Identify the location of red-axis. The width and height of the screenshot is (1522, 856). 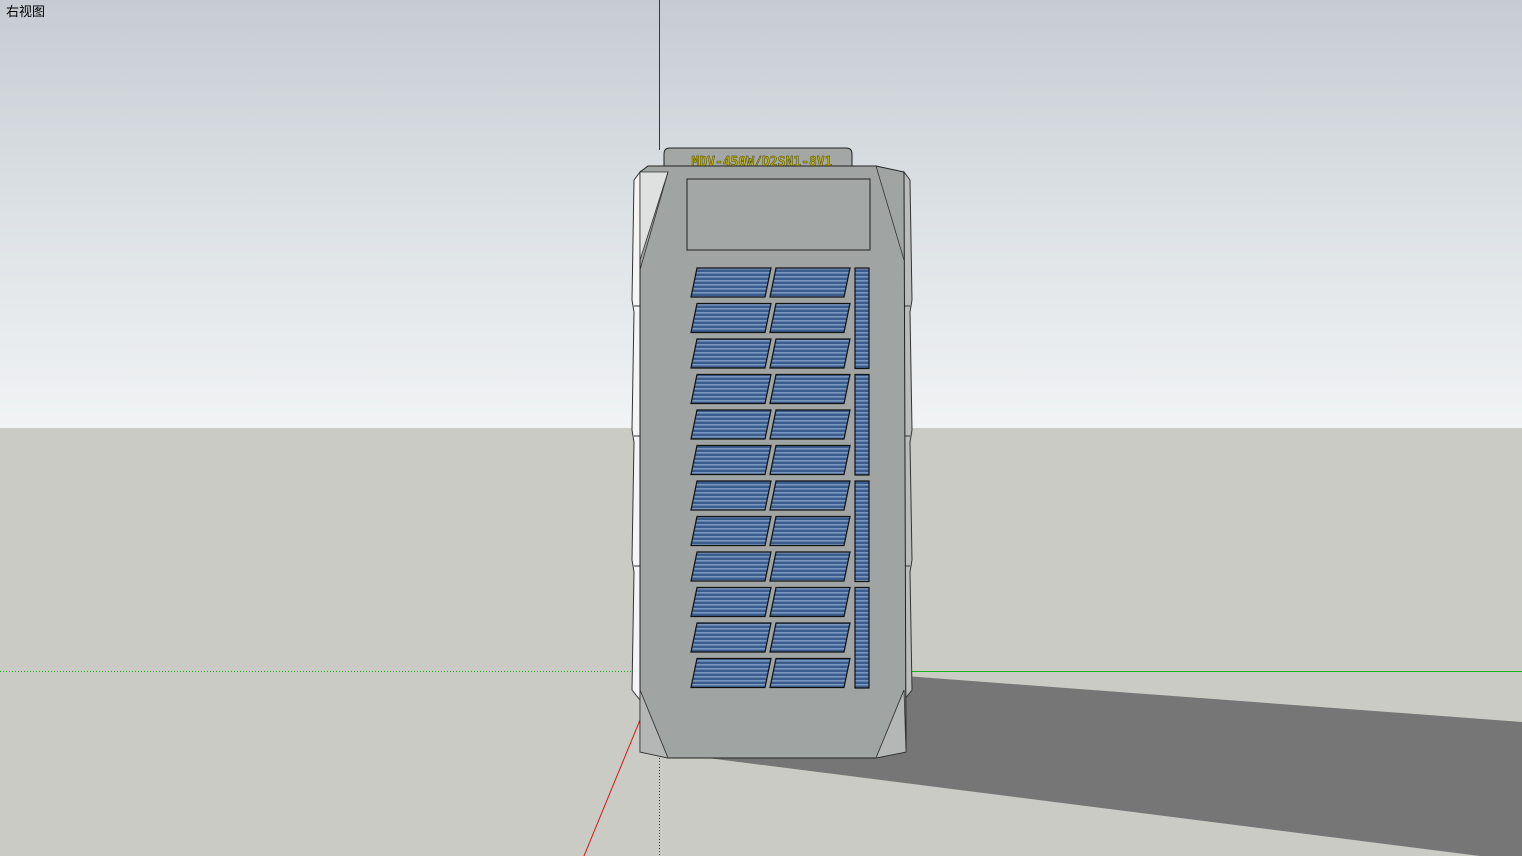
(612, 787).